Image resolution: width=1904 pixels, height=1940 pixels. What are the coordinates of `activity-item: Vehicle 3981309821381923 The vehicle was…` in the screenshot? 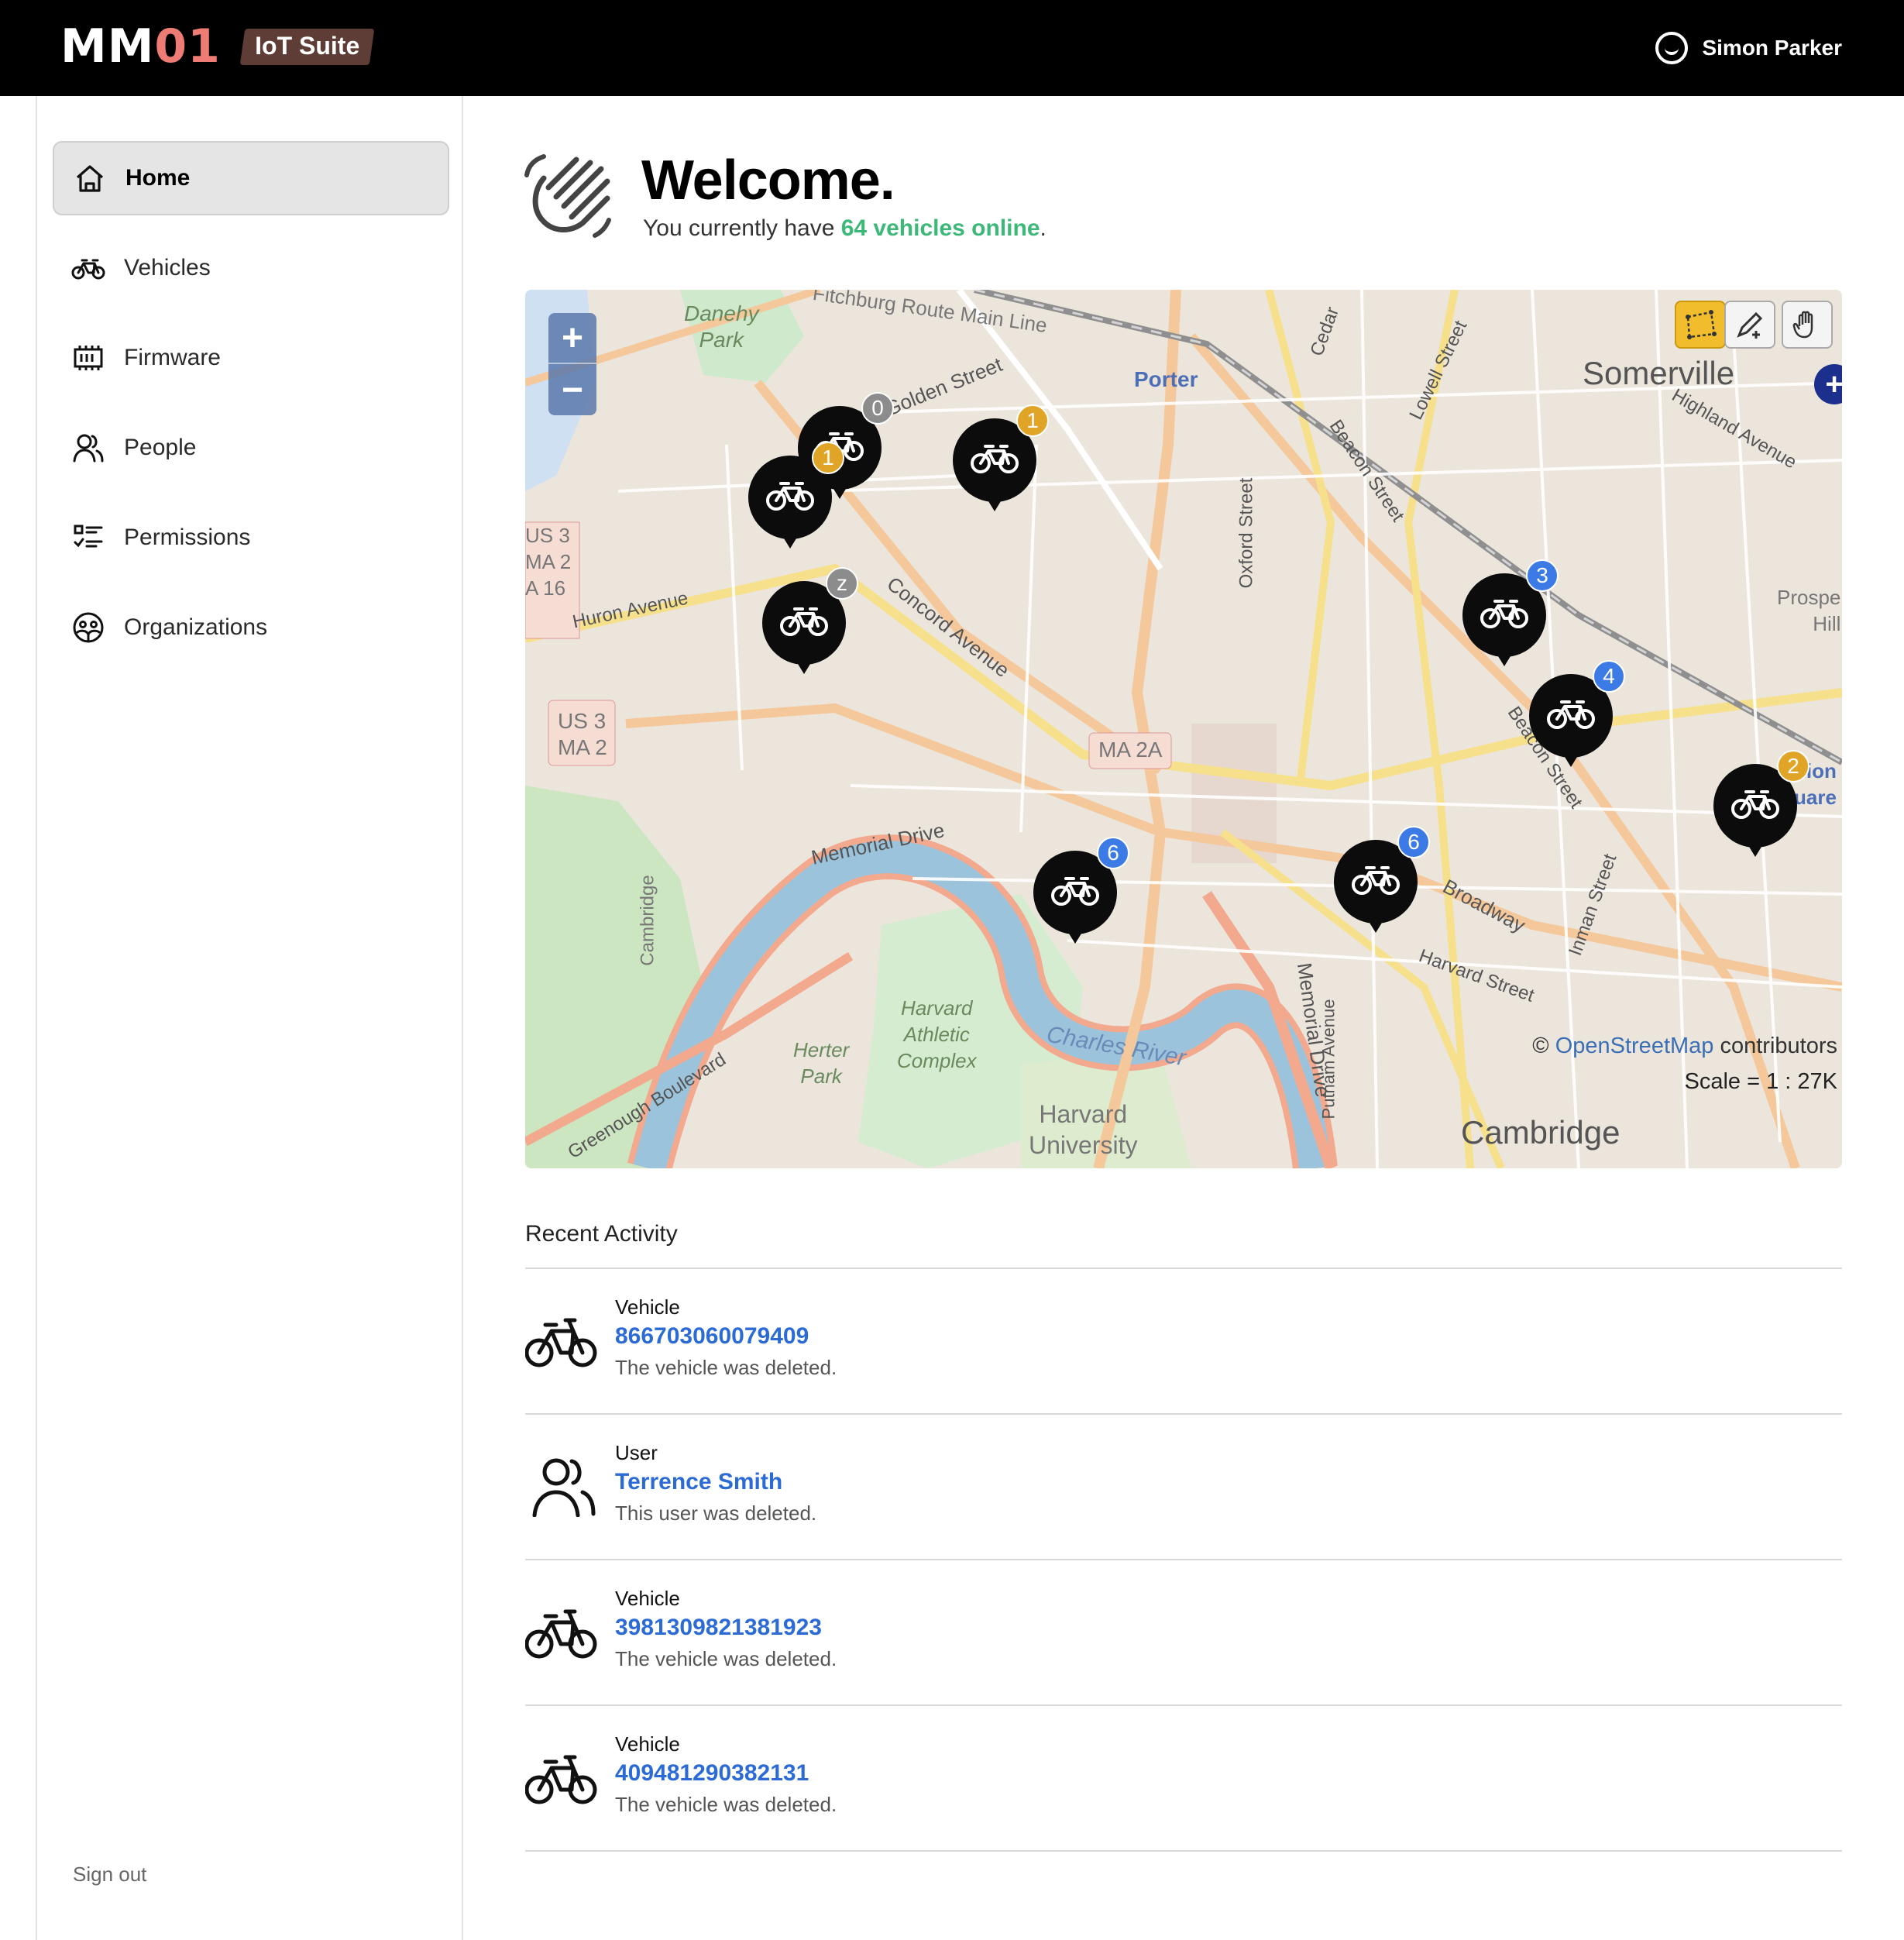 It's located at (1183, 1633).